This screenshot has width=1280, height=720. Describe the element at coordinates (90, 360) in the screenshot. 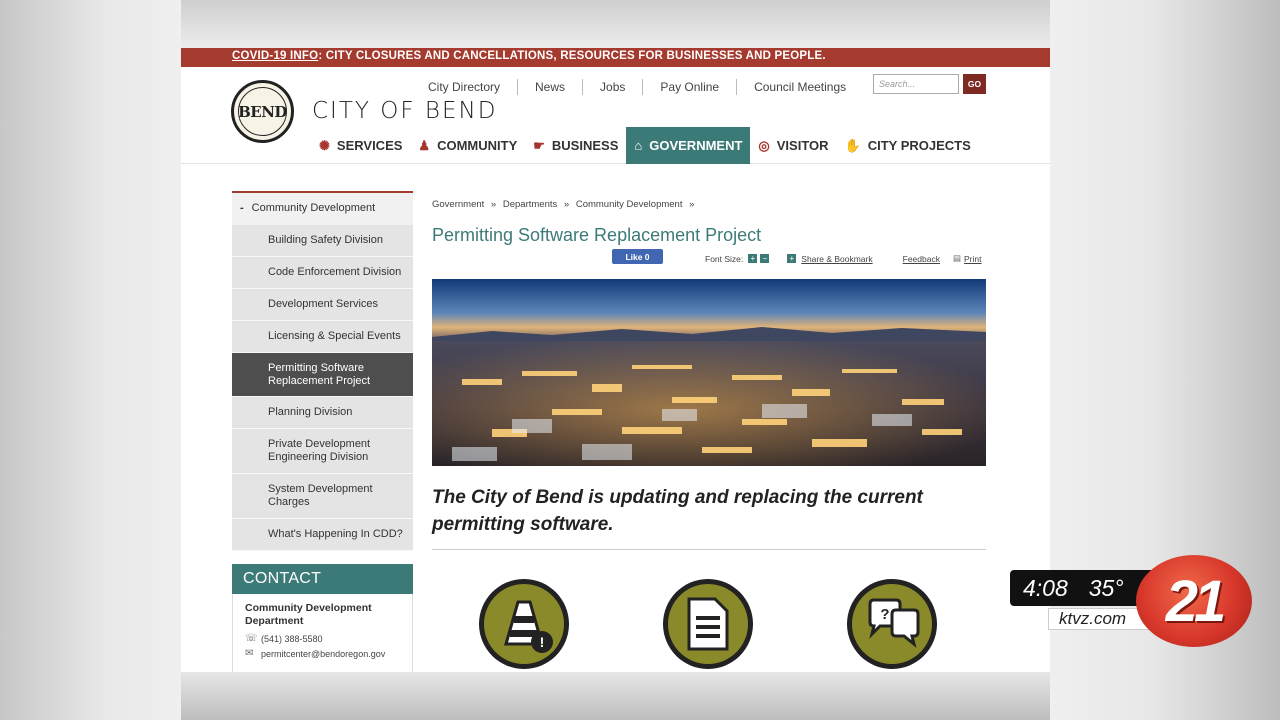

I see `video-frame-left` at that location.